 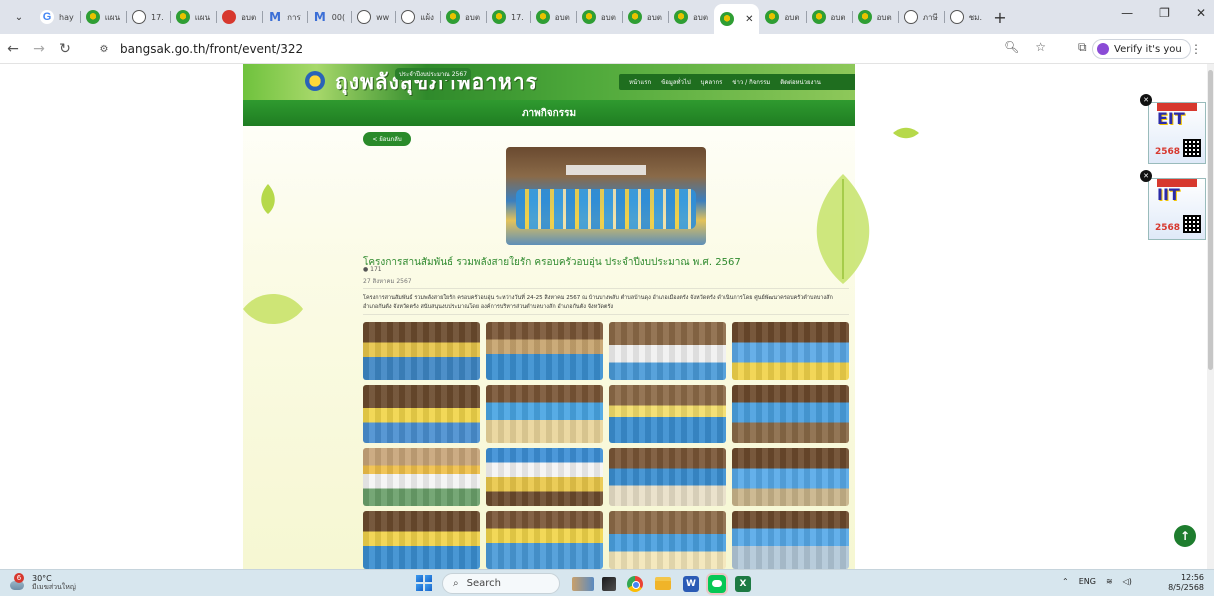 I want to click on browser-tab: M การ, so click(x=284, y=17).